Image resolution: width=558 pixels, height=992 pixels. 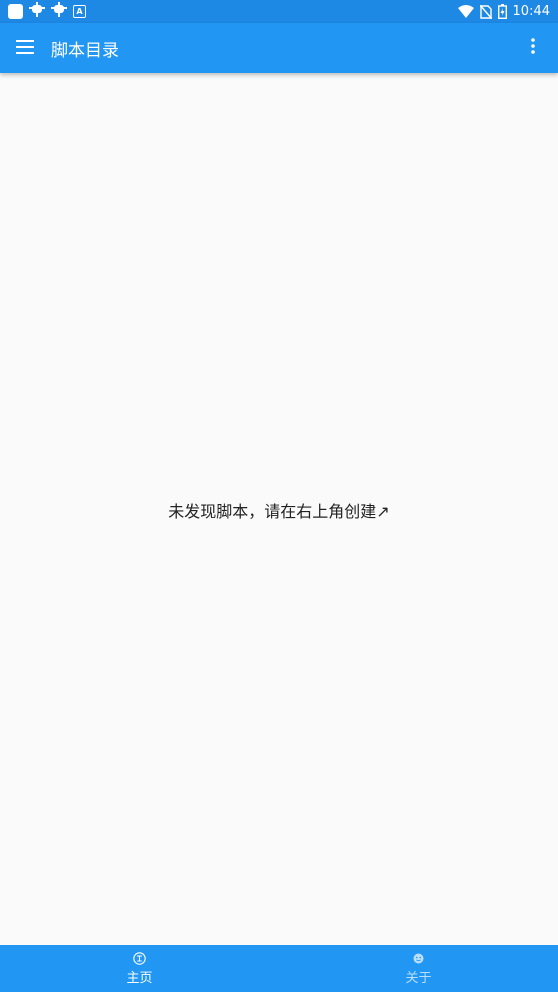 What do you see at coordinates (418, 968) in the screenshot?
I see `nav-item-about: 关于` at bounding box center [418, 968].